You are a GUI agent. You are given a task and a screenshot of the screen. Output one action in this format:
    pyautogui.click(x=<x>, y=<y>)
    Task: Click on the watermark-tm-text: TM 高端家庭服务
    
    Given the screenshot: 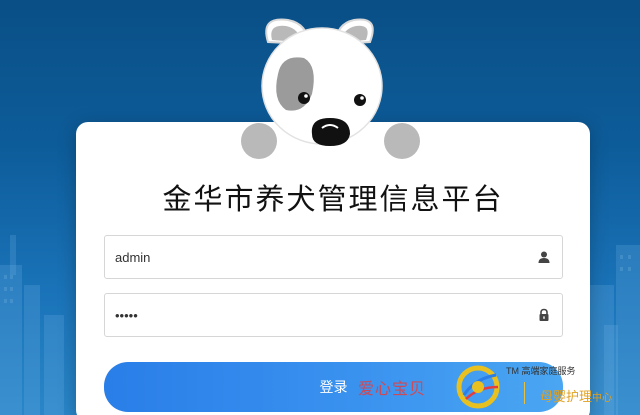 What is the action you would take?
    pyautogui.click(x=541, y=371)
    